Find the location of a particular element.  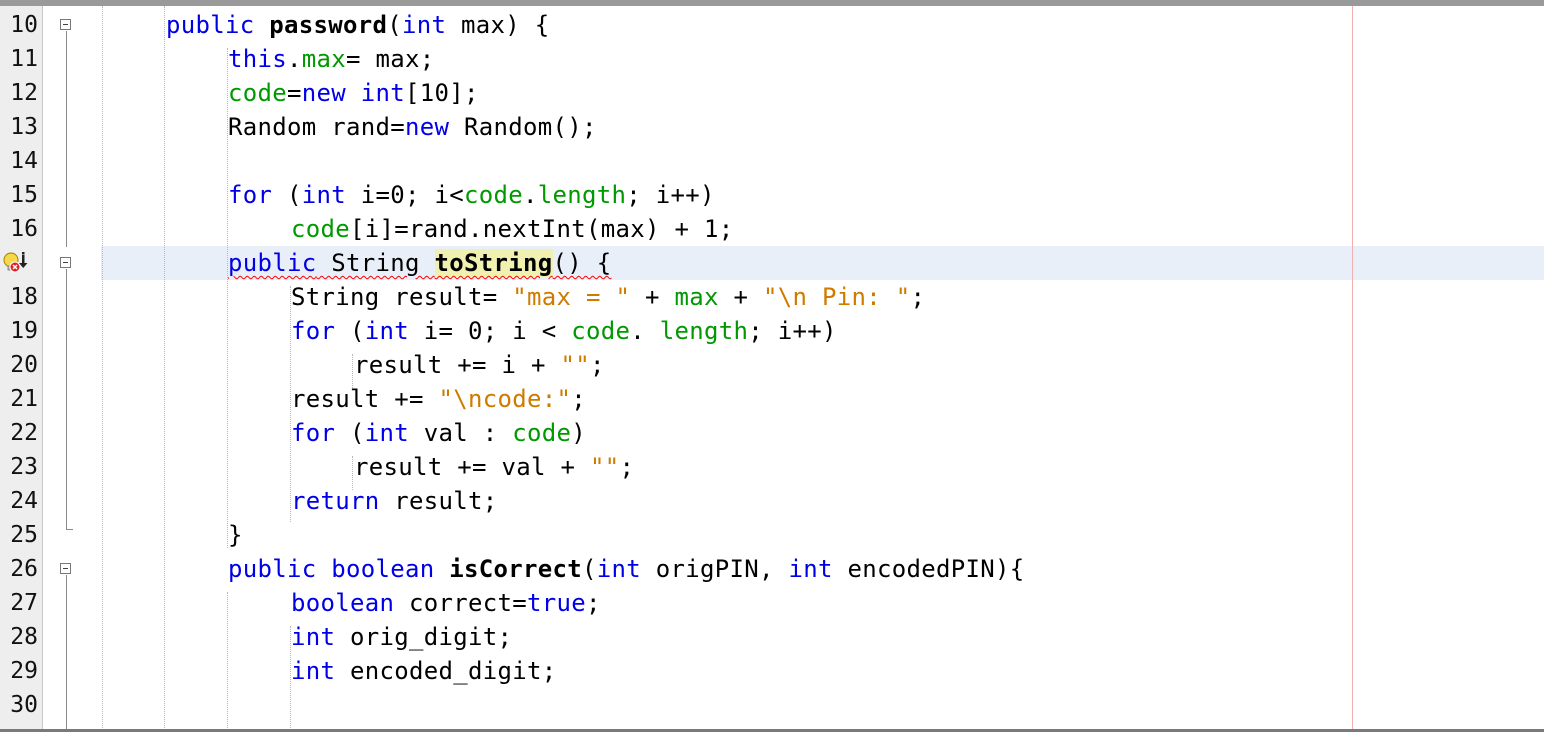

code-text: = is located at coordinates (294, 93).